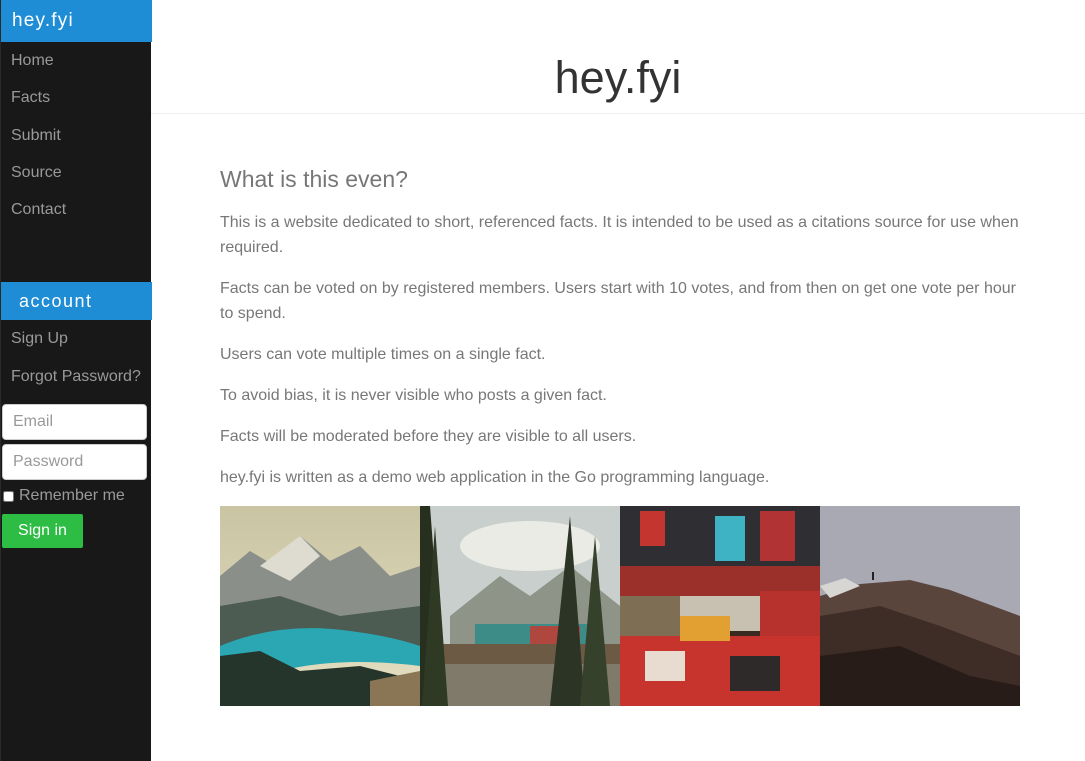 The width and height of the screenshot is (1085, 761). Describe the element at coordinates (320, 606) in the screenshot. I see `mountain-lake-photo` at that location.